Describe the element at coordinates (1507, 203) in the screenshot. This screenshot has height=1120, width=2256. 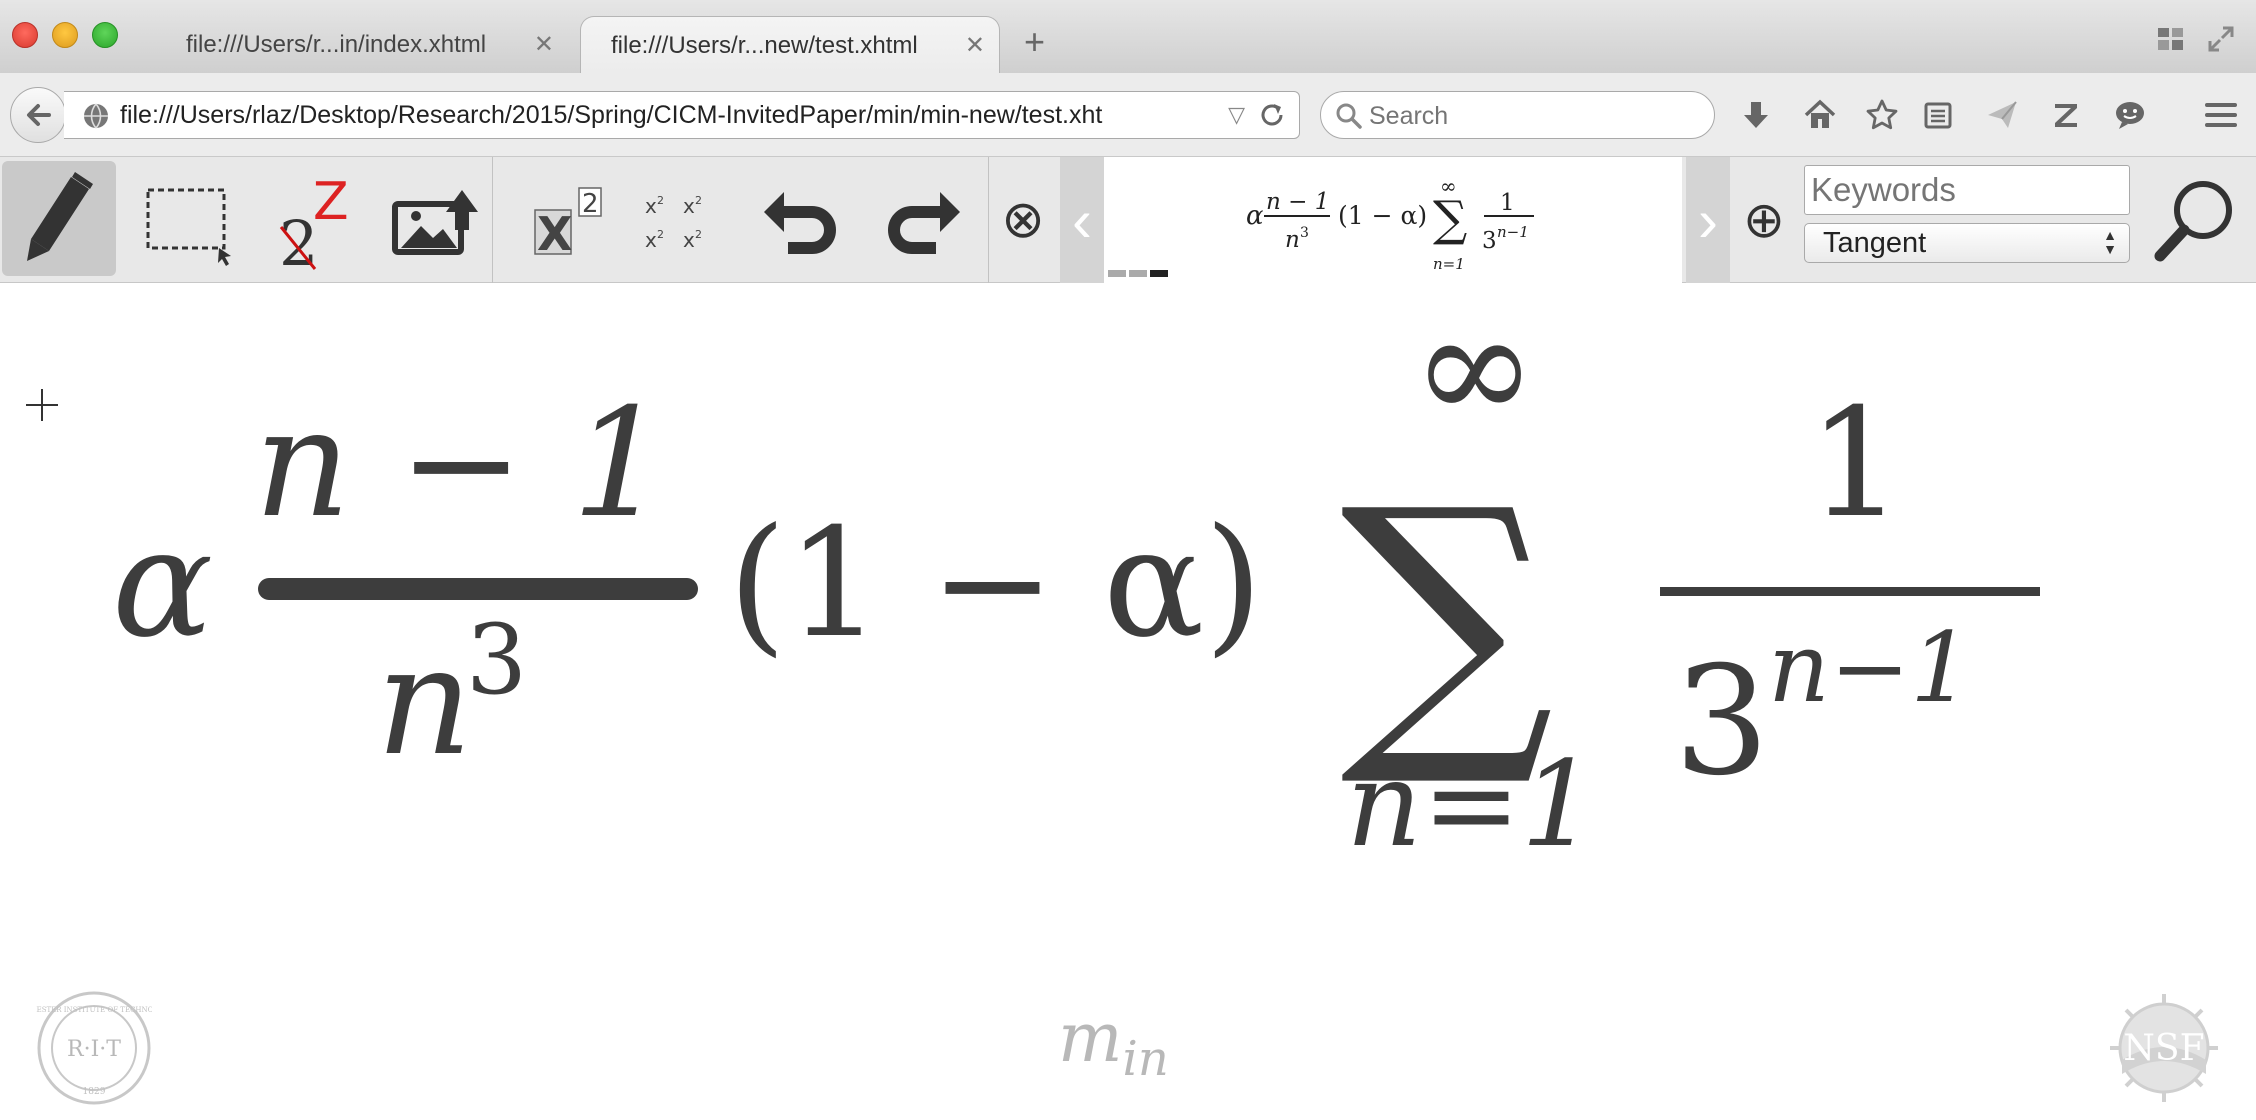
I see `svg-text: 1` at that location.